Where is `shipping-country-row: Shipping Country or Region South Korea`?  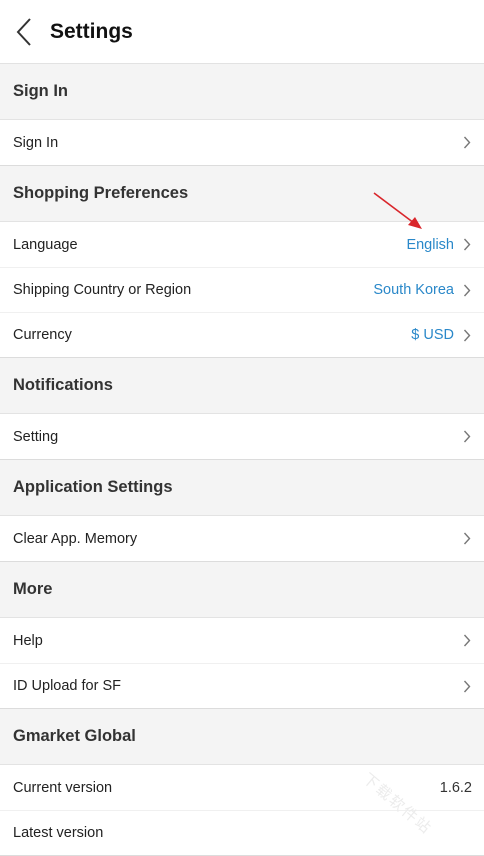 shipping-country-row: Shipping Country or Region South Korea is located at coordinates (242, 289).